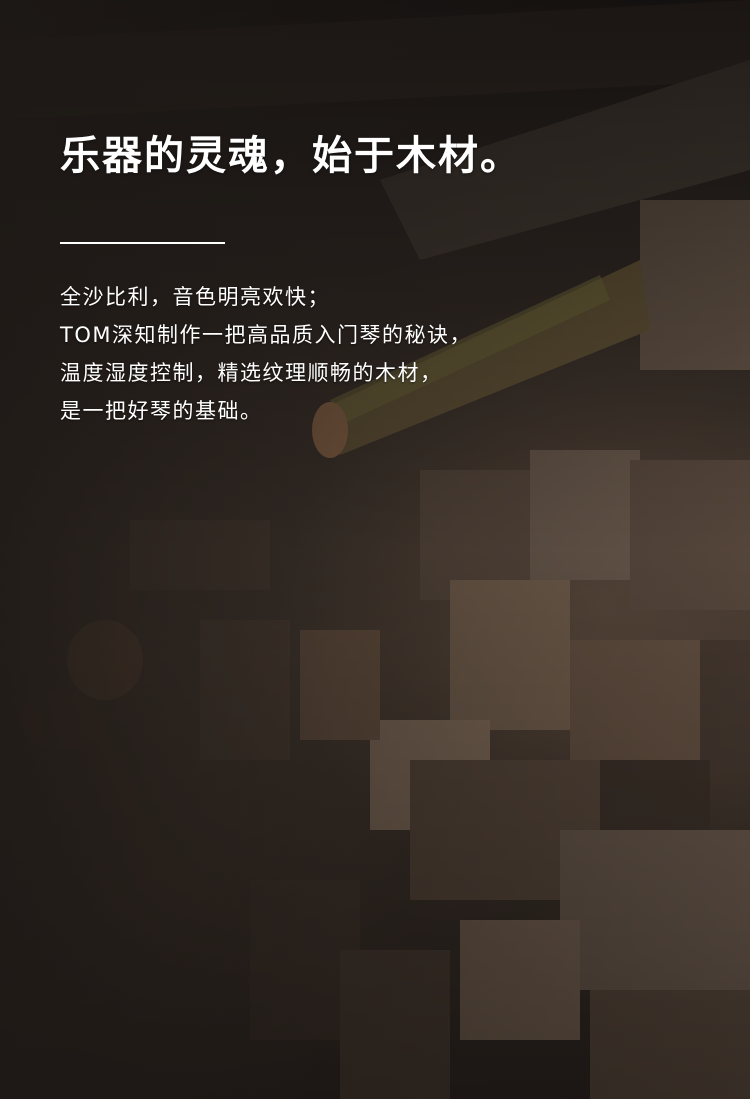 Image resolution: width=750 pixels, height=1099 pixels. Describe the element at coordinates (195, 297) in the screenshot. I see `description-line: 全沙比利，音色明亮欢快；` at that location.